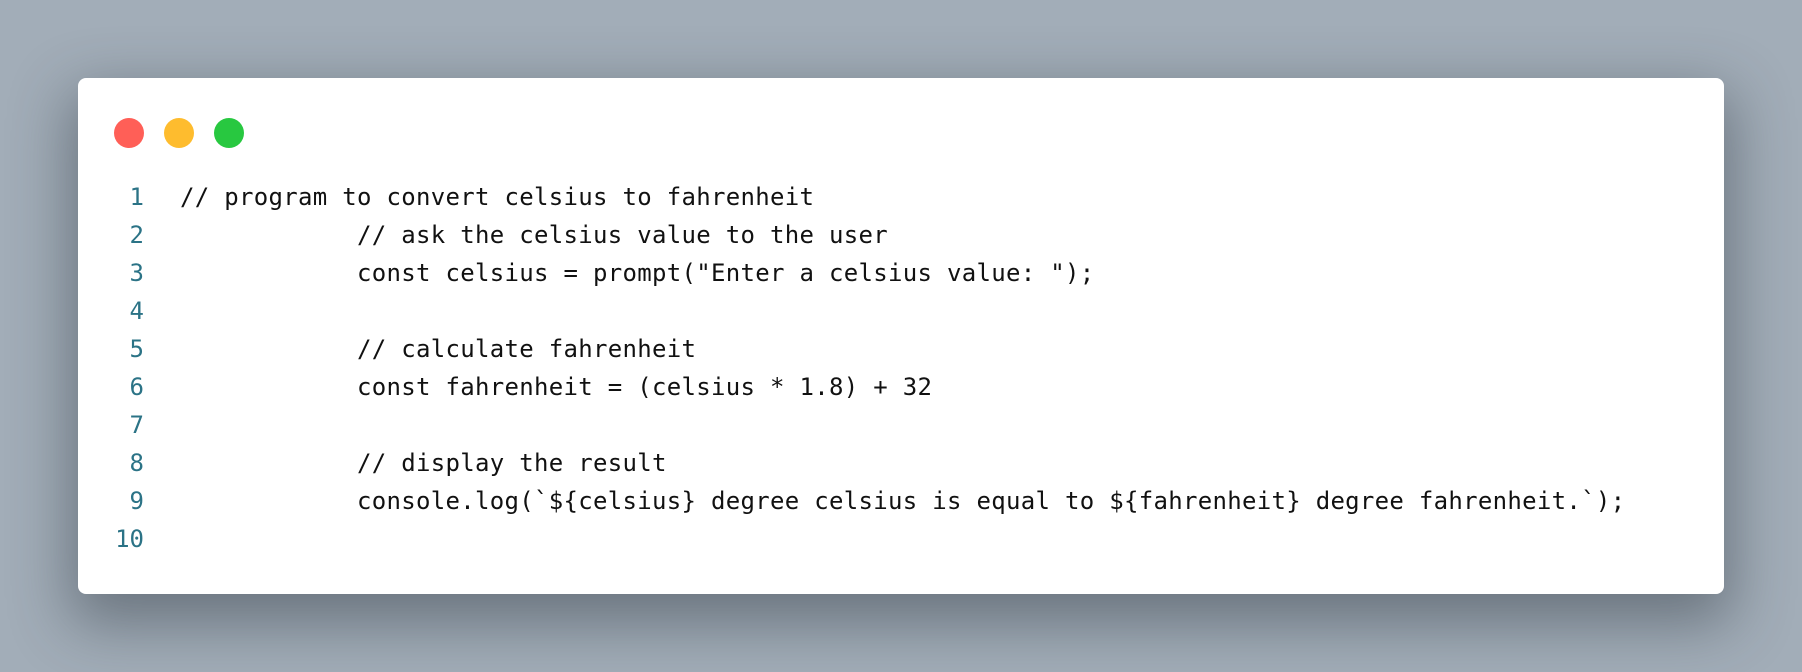 This screenshot has width=1802, height=672. I want to click on line-number: 8, so click(136, 463).